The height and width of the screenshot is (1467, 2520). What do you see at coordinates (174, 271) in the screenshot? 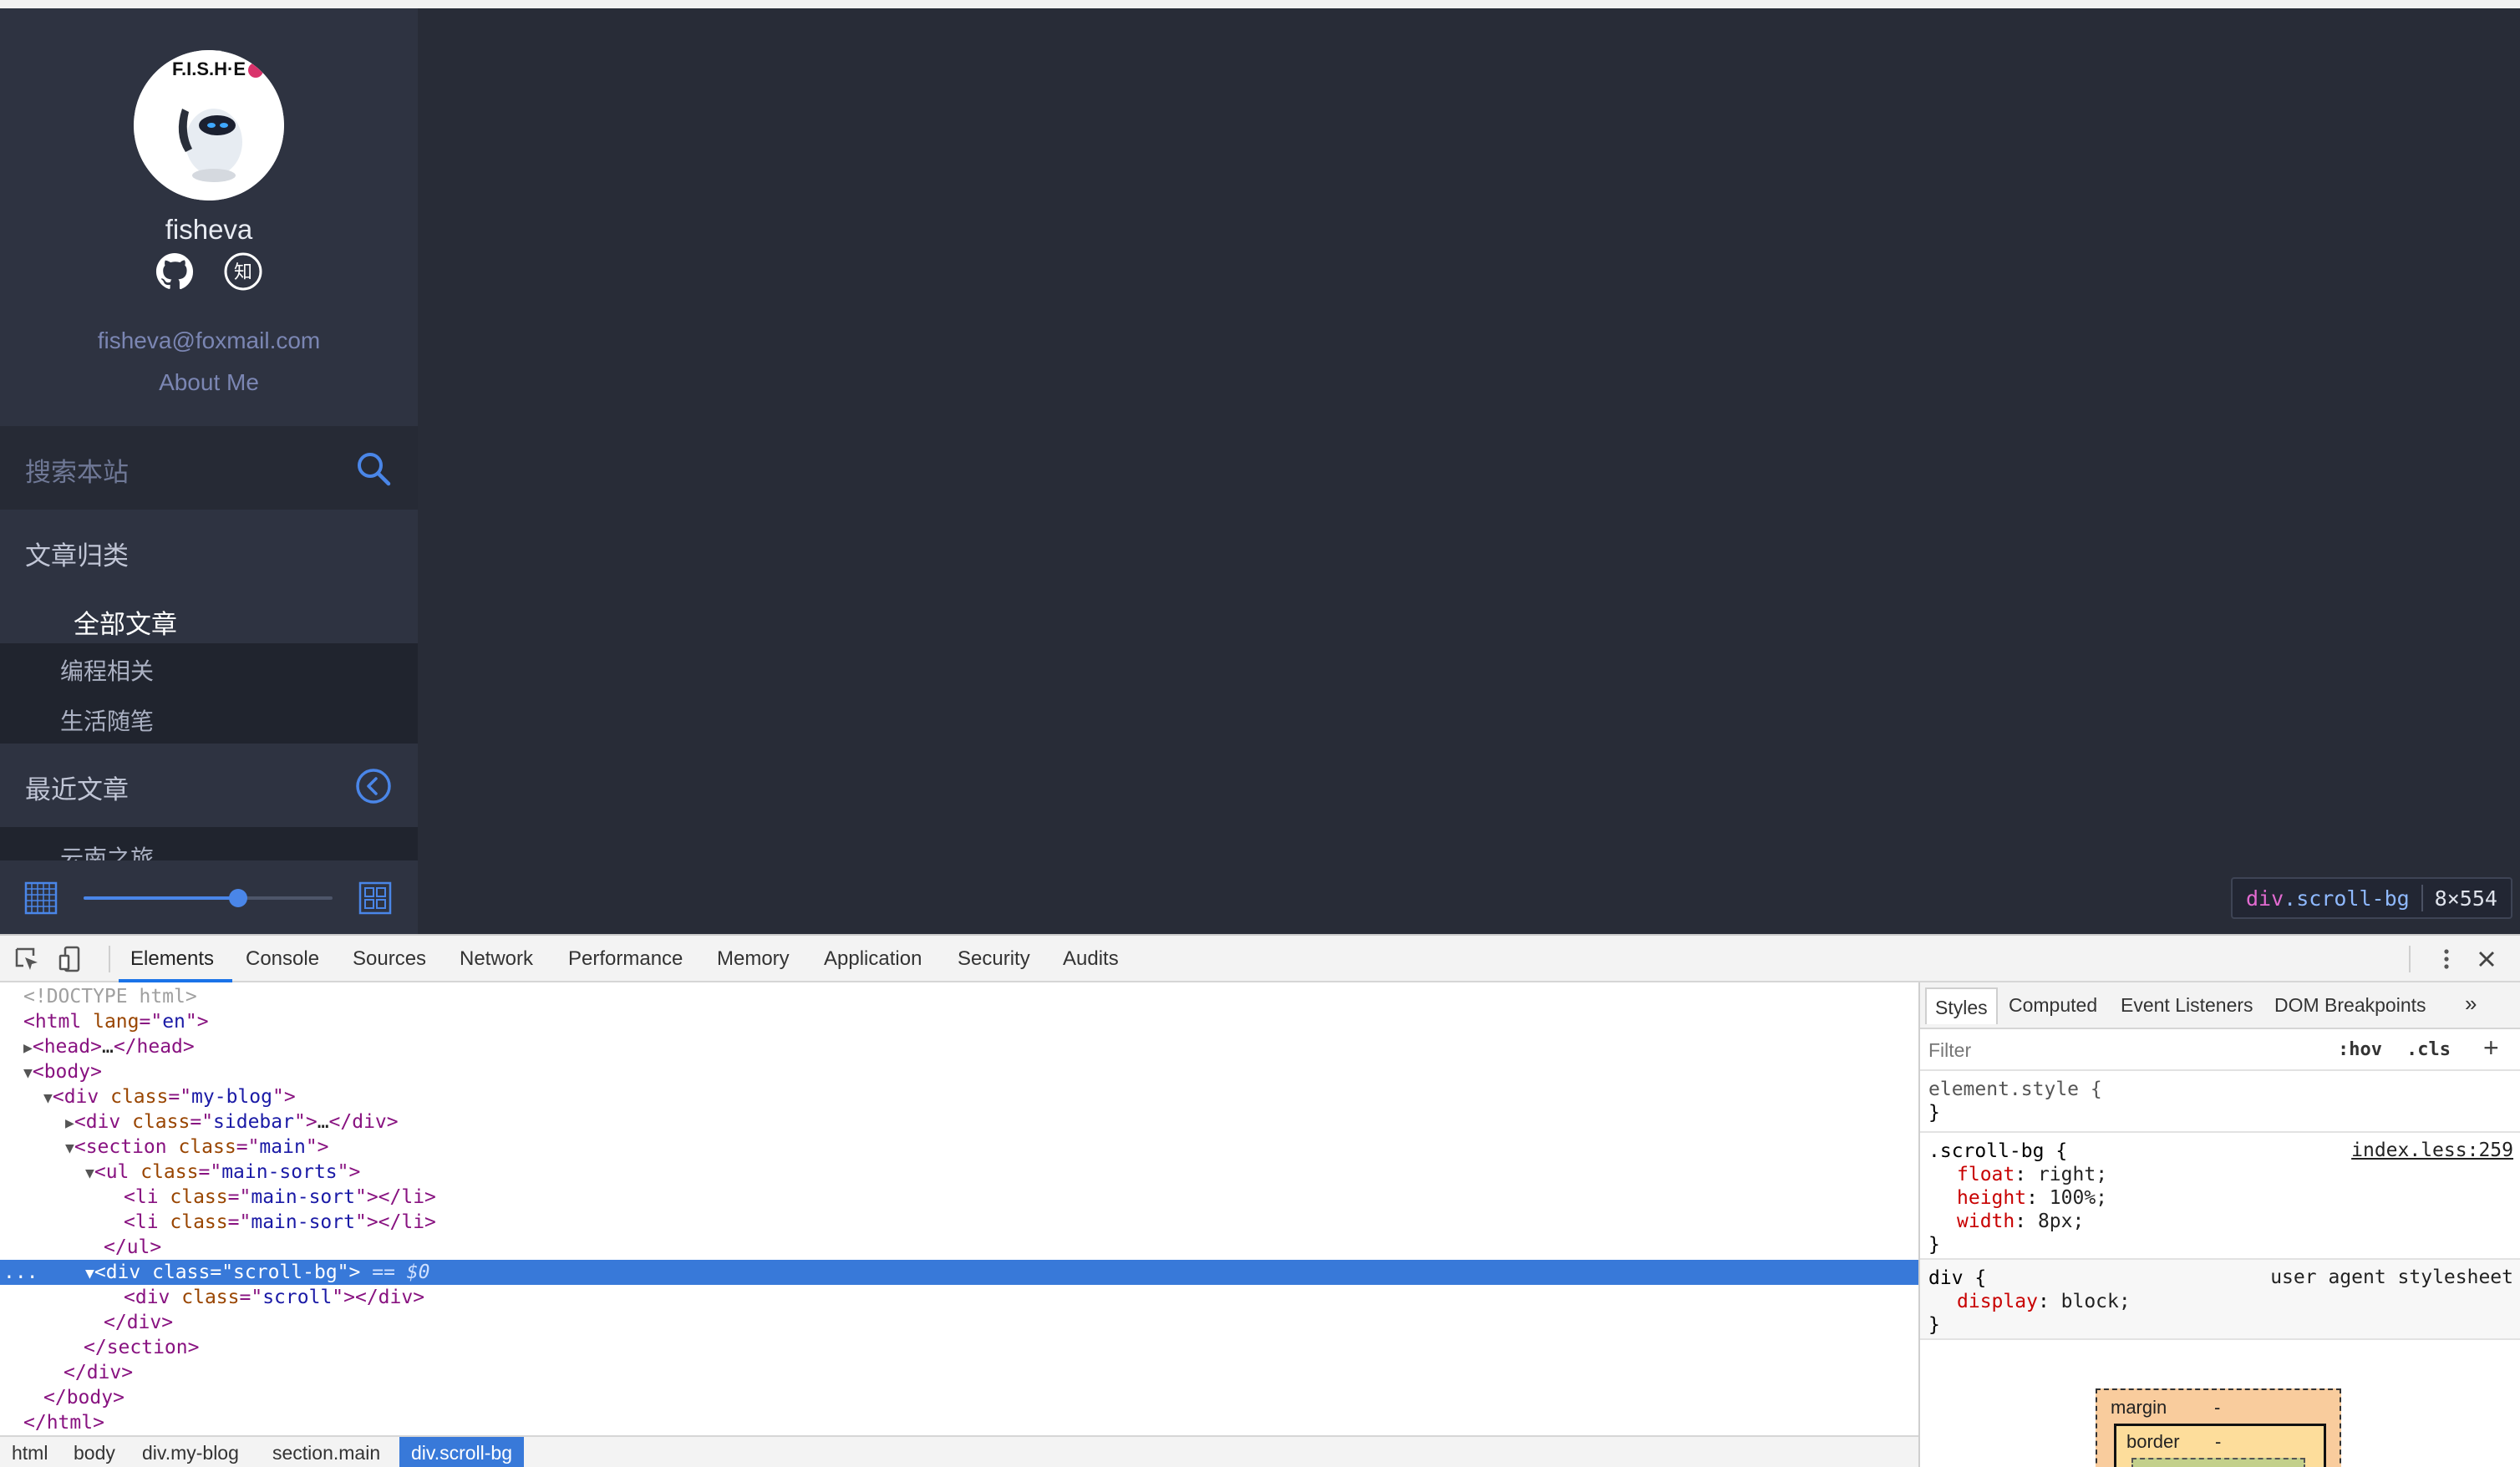
I see `github-icon` at bounding box center [174, 271].